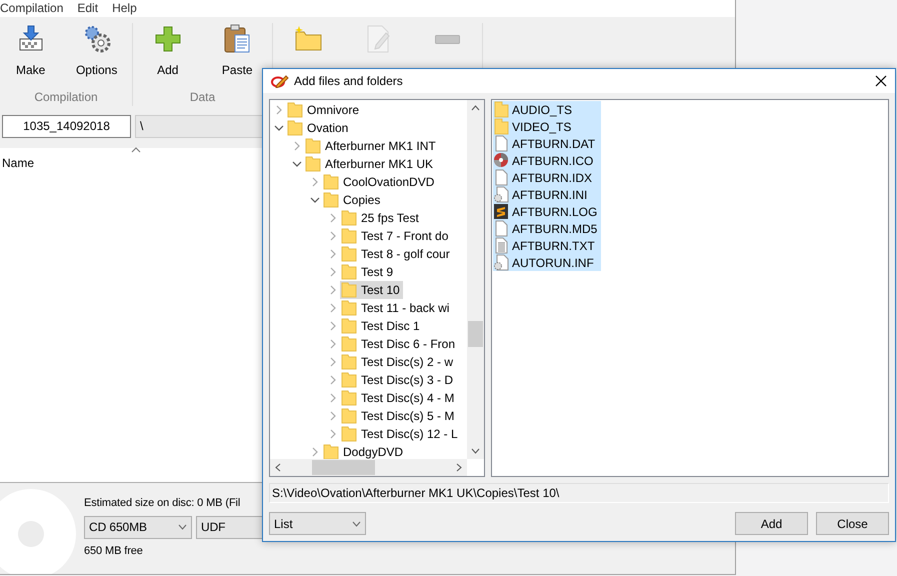  Describe the element at coordinates (114, 551) in the screenshot. I see `free-space: 650 MB free` at that location.